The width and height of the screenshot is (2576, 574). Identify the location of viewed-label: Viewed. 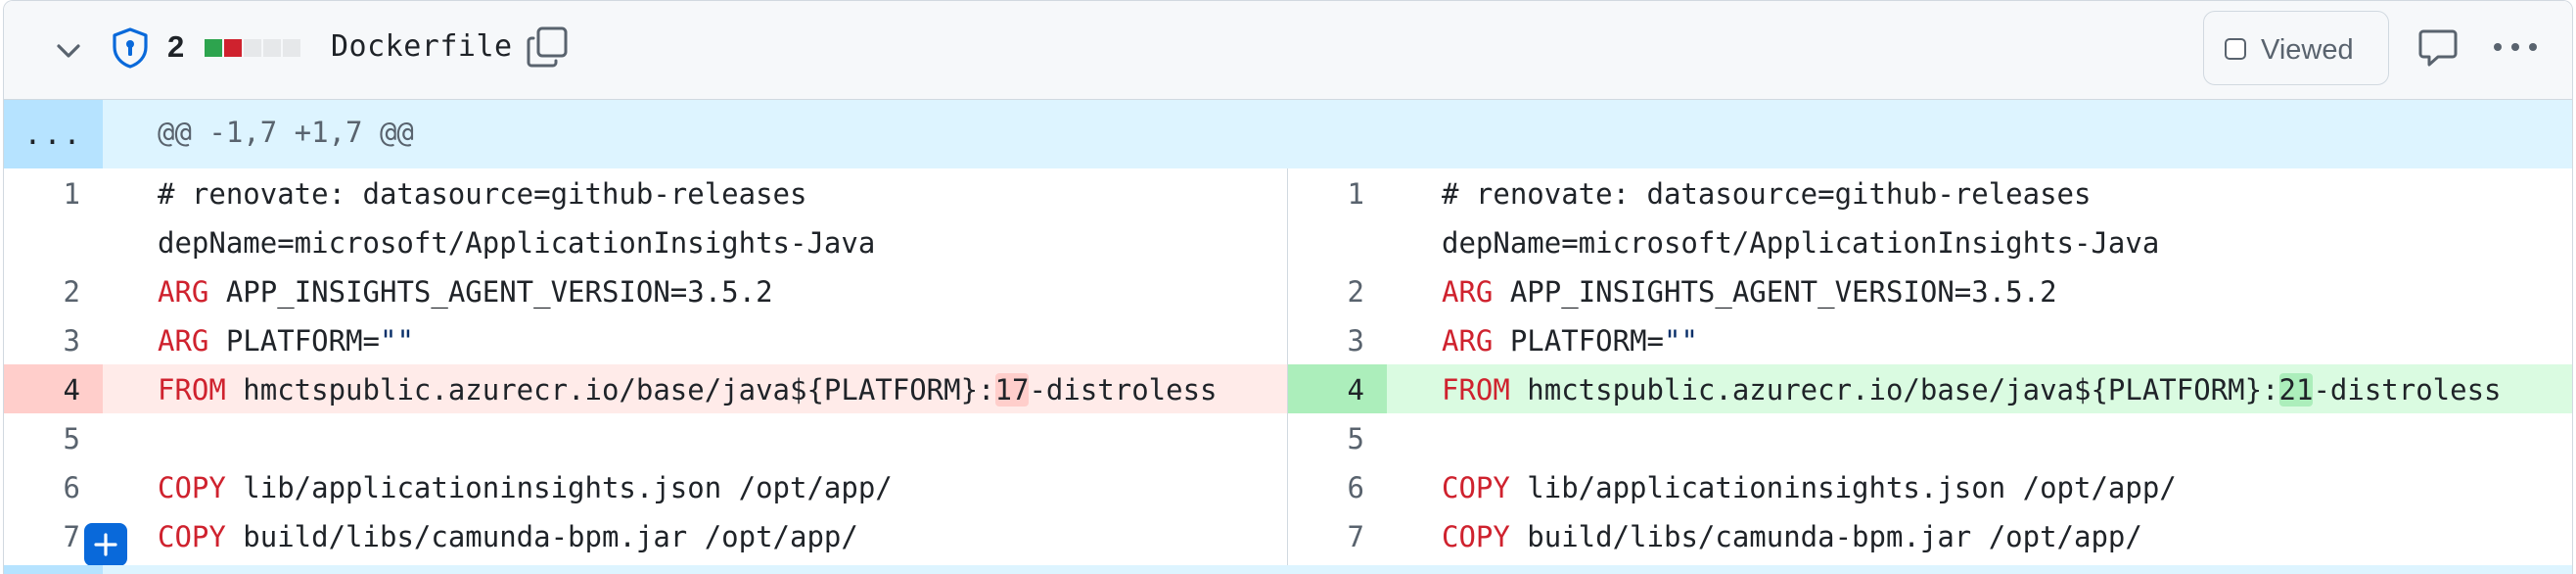
(2307, 50).